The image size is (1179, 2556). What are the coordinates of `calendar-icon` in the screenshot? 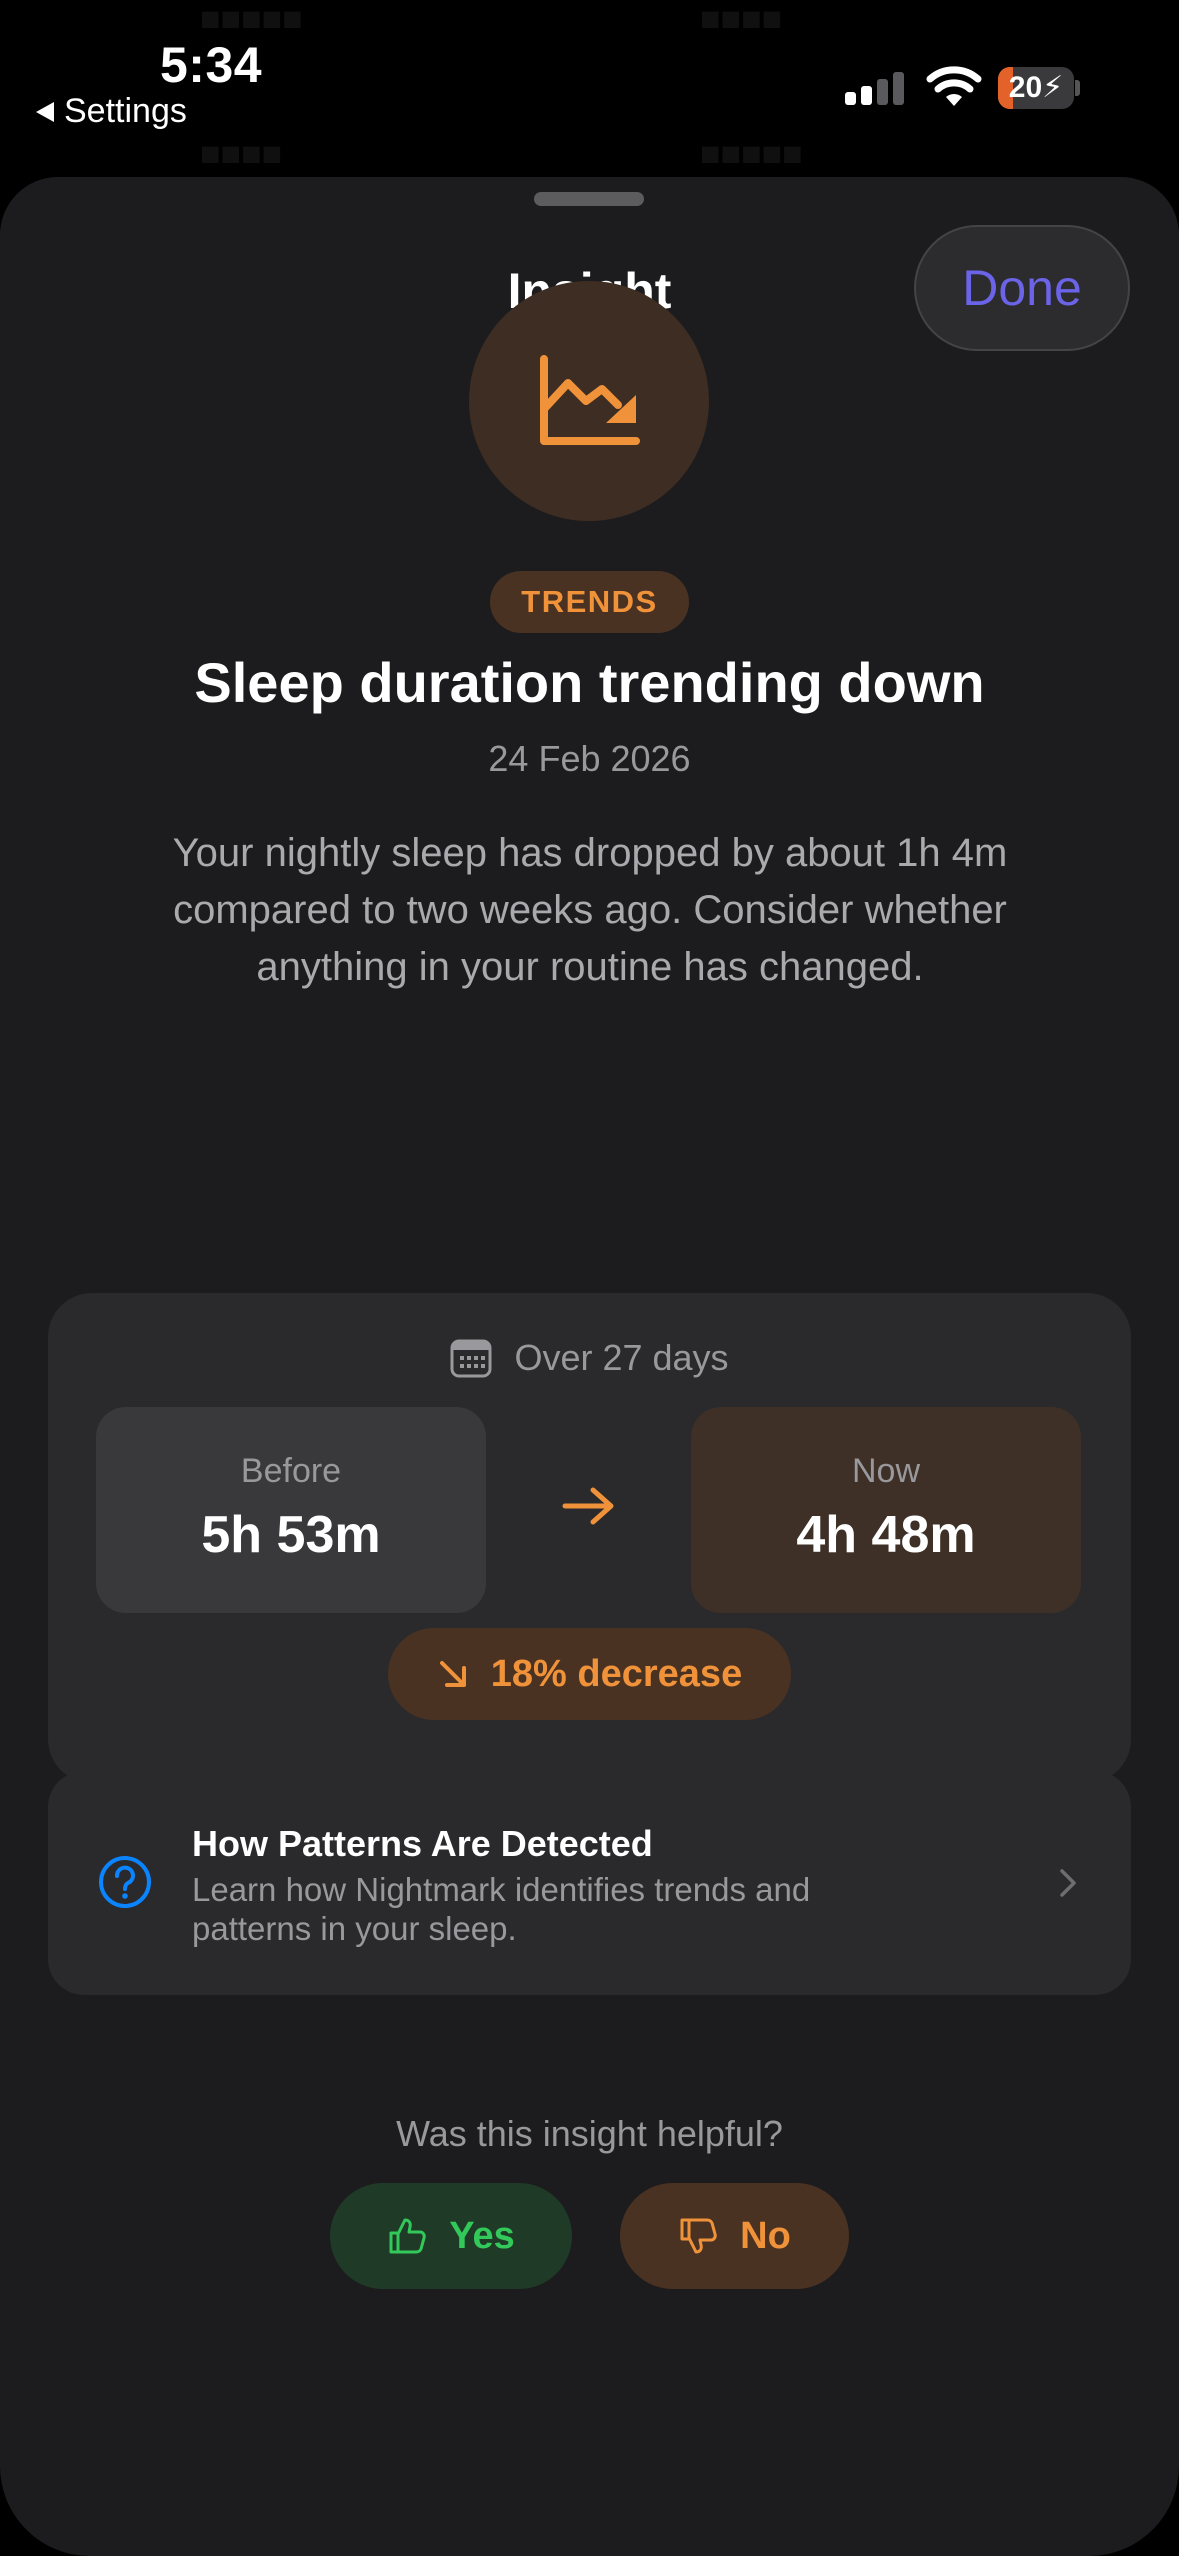 It's located at (471, 1358).